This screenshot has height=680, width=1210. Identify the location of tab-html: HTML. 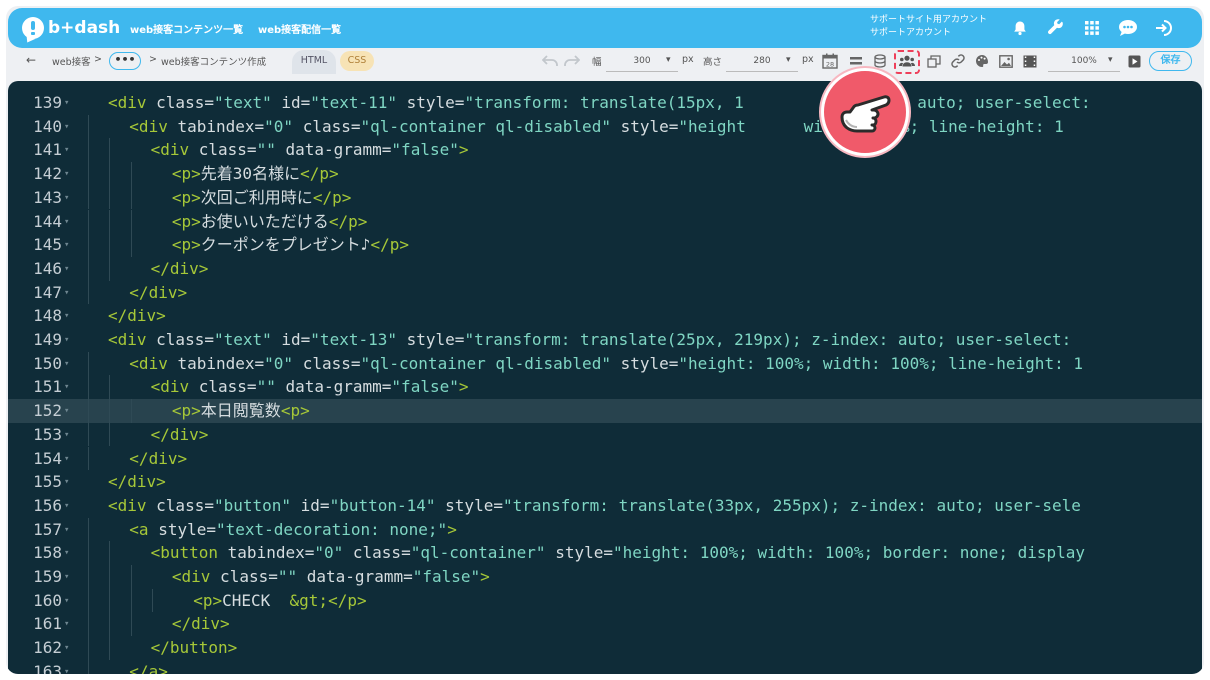
(314, 62).